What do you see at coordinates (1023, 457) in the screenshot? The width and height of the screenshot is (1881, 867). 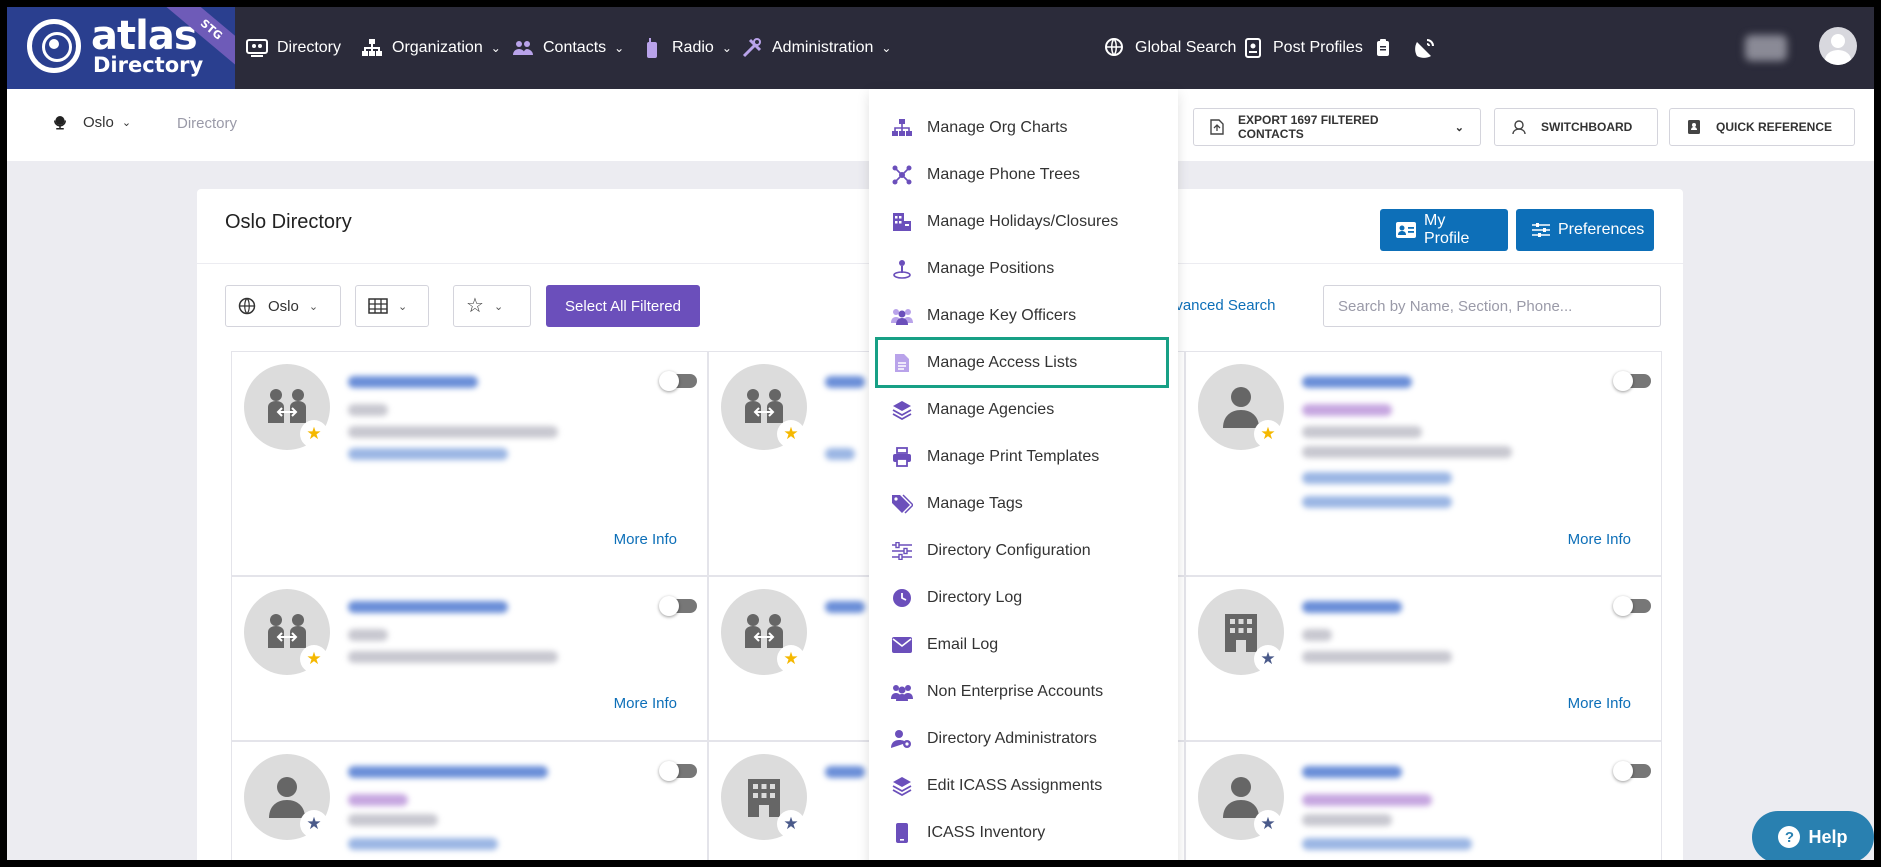 I see `menu-item-manage-print-templates: Manage Print Templates` at bounding box center [1023, 457].